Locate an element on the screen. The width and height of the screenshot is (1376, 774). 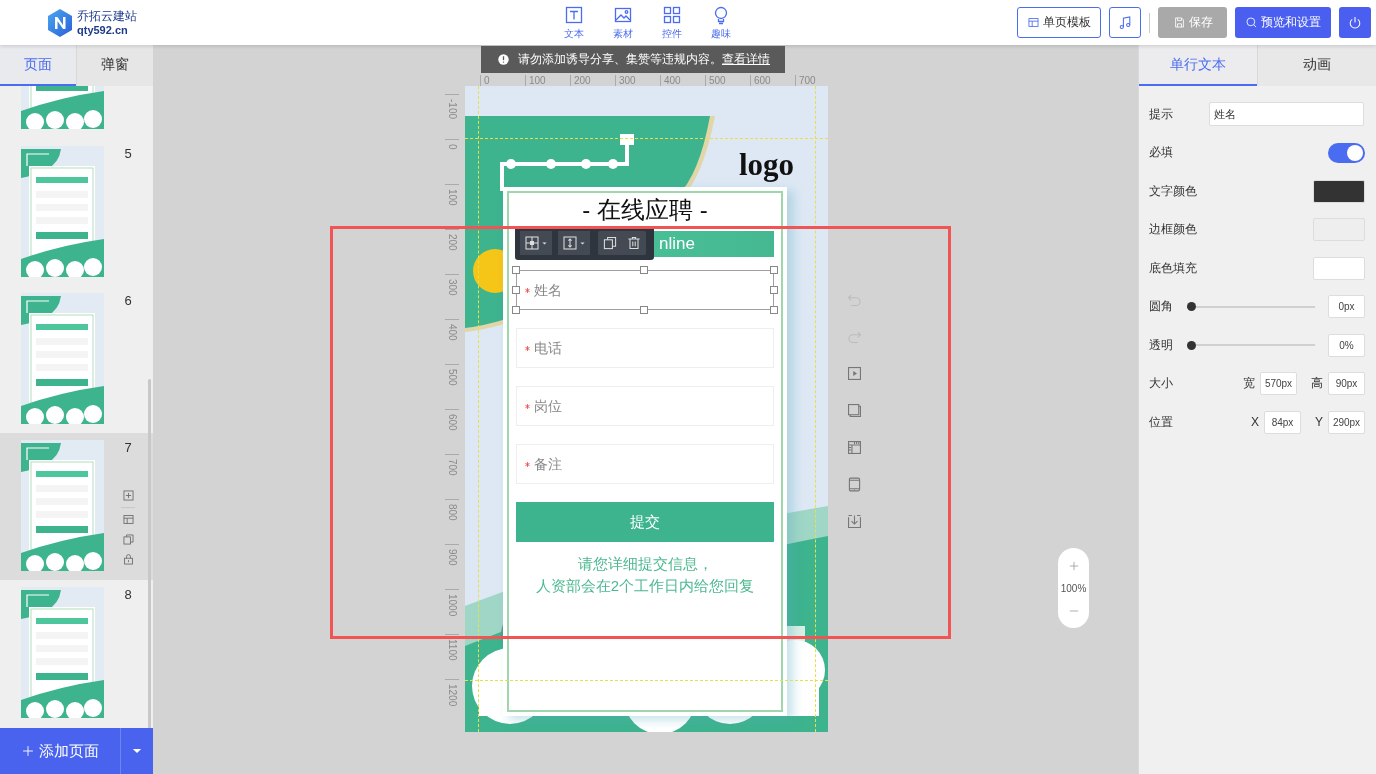
form-title: - 在线应聘 - is located at coordinates (645, 210).